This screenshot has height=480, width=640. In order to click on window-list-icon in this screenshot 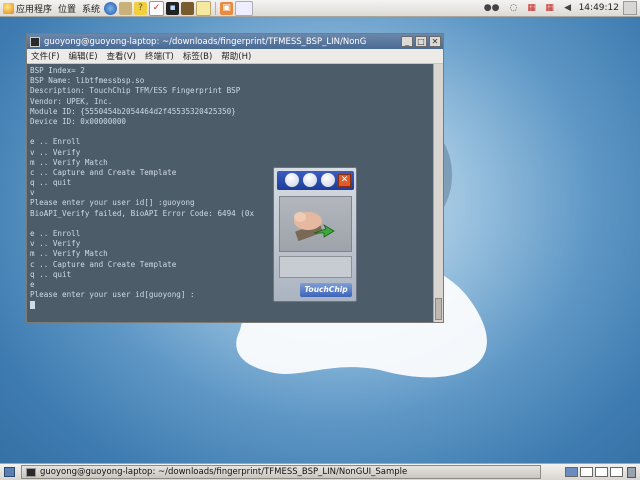, I will do `click(244, 8)`.